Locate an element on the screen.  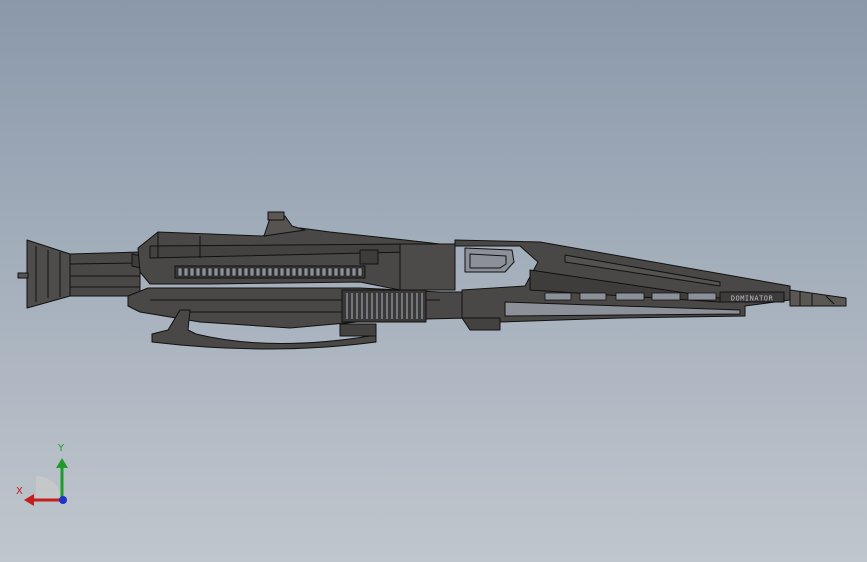
barrel-shroud is located at coordinates (105, 274).